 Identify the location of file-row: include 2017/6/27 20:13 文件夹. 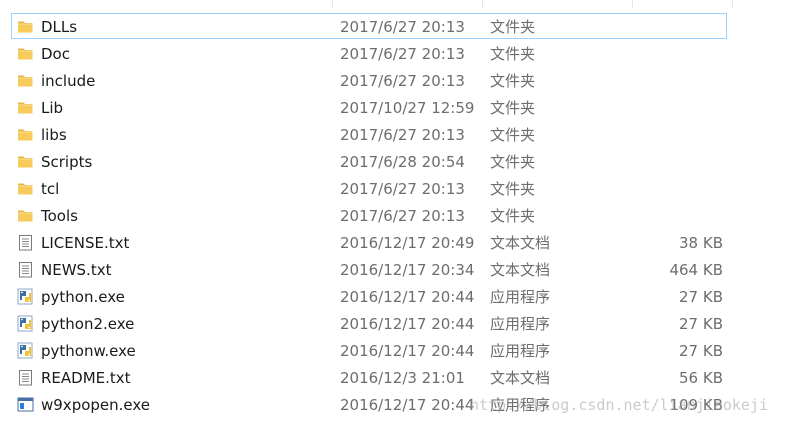
(404, 80).